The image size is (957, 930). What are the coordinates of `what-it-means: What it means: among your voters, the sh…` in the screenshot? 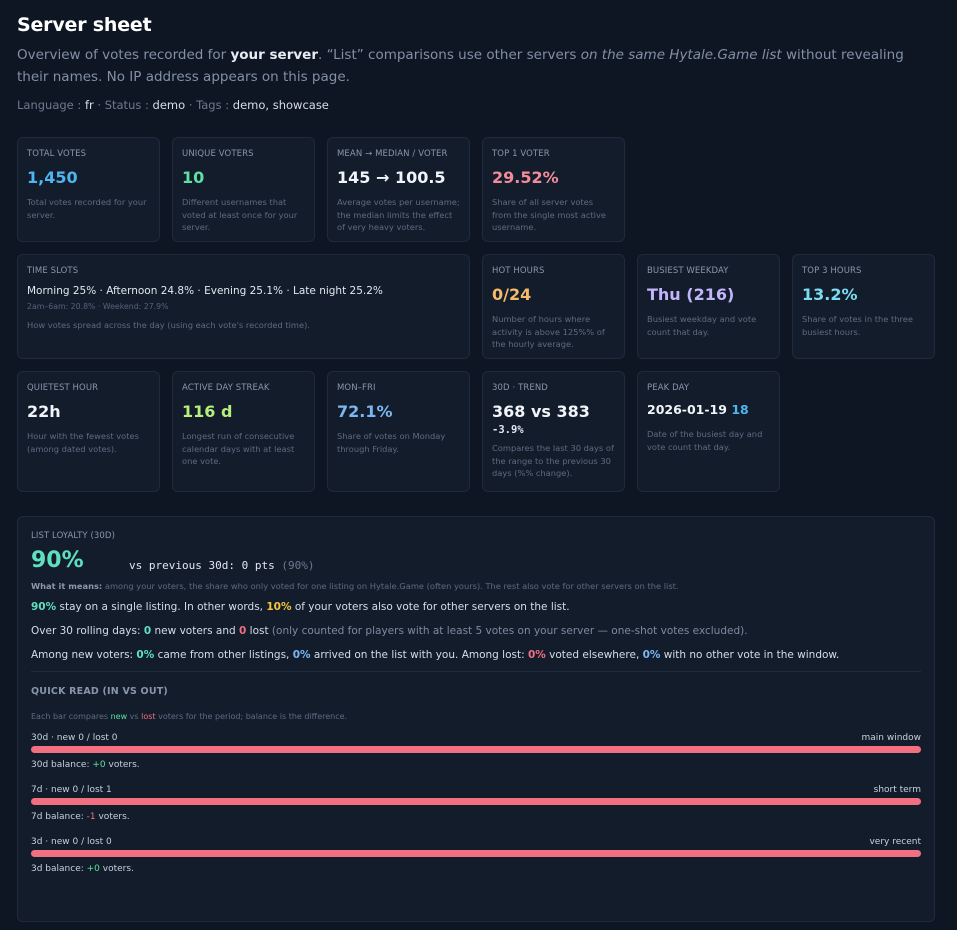 It's located at (476, 586).